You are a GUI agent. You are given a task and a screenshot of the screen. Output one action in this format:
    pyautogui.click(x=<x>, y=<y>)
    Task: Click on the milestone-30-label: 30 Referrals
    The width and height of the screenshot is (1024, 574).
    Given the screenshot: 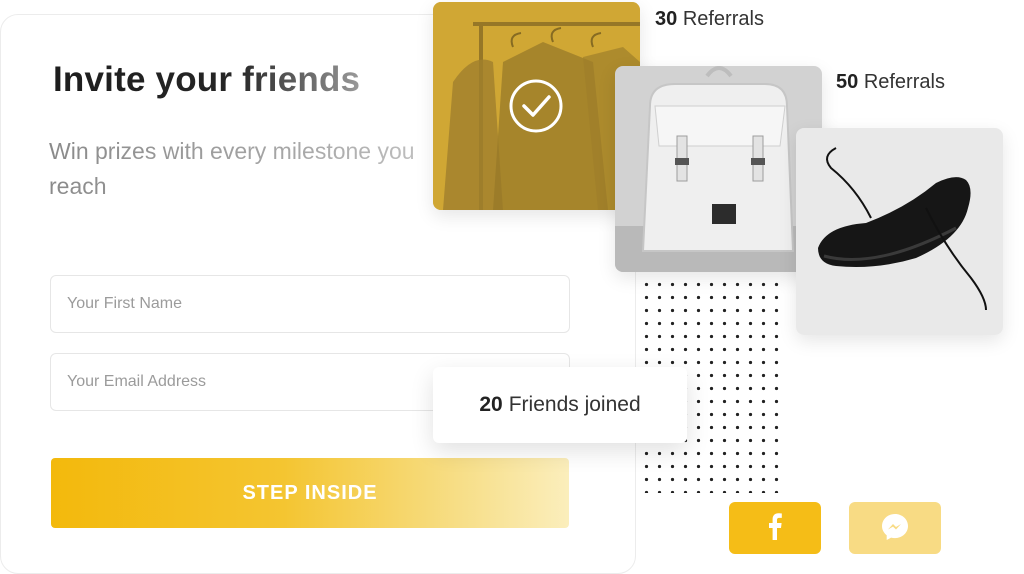 What is the action you would take?
    pyautogui.click(x=709, y=19)
    